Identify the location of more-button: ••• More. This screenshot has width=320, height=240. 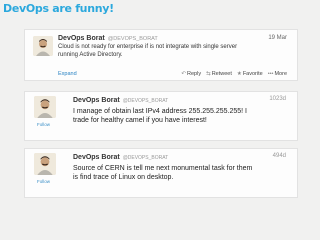
(277, 74).